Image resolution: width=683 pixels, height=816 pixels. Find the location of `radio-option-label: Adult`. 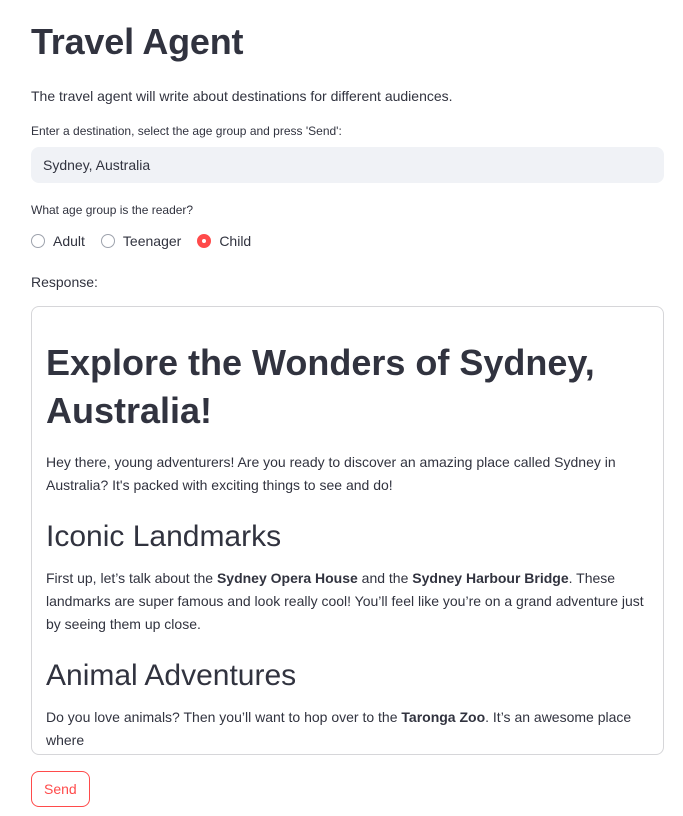

radio-option-label: Adult is located at coordinates (69, 241).